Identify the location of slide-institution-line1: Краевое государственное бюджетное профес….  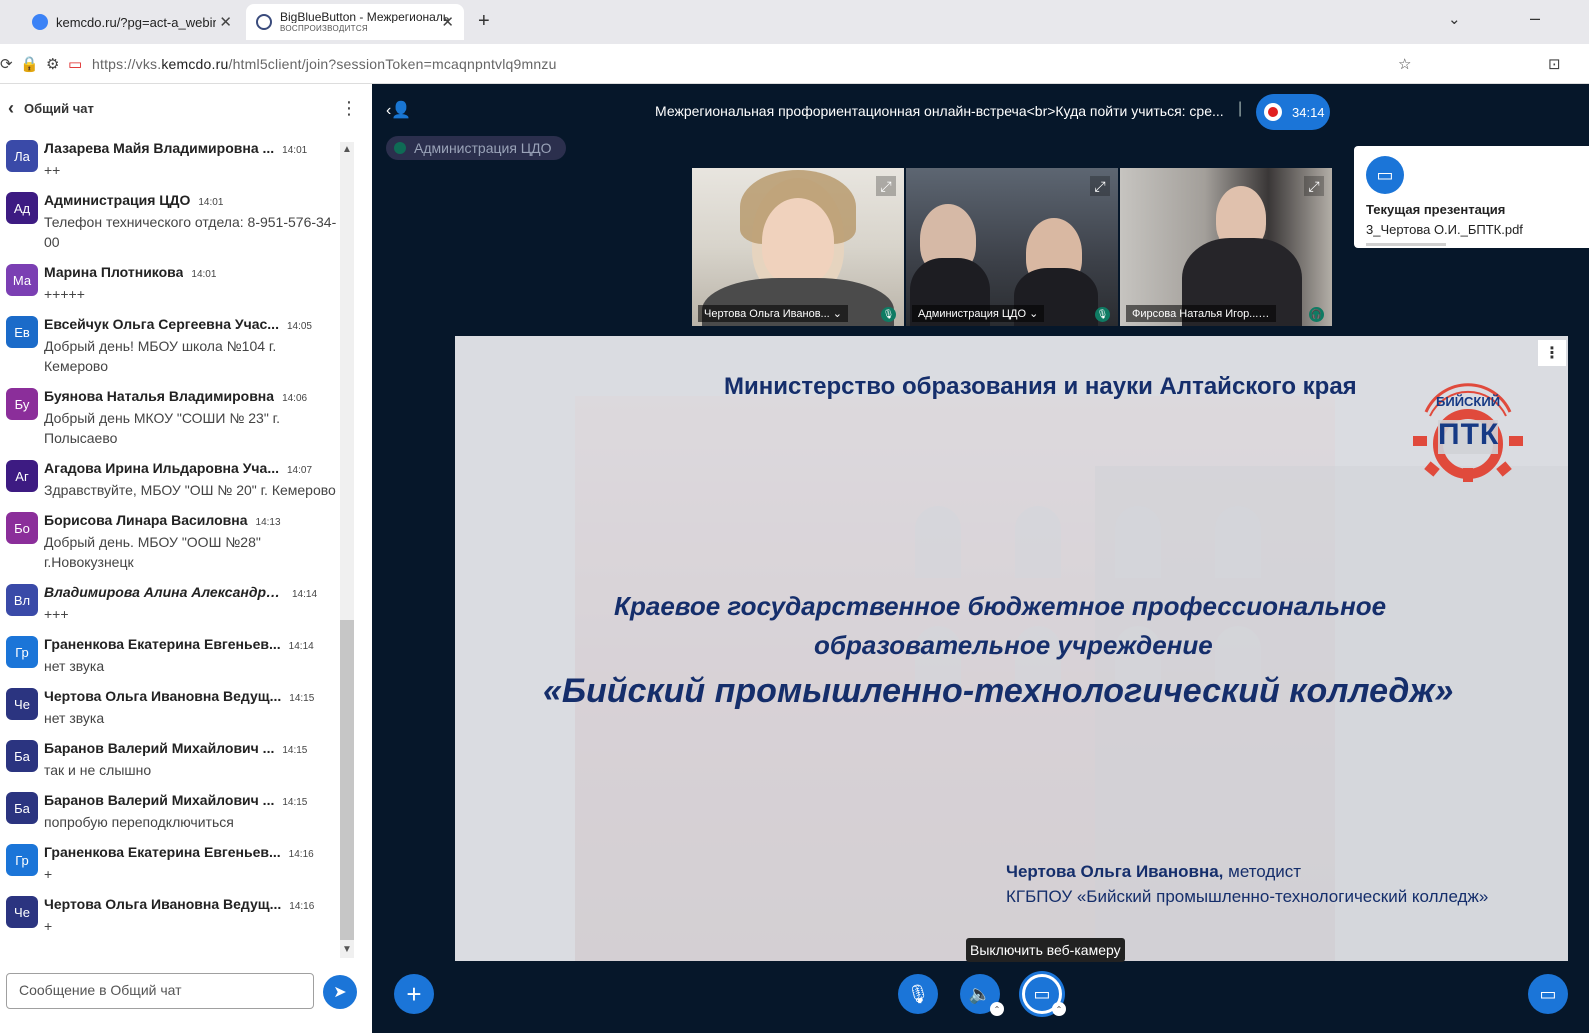
(1000, 606).